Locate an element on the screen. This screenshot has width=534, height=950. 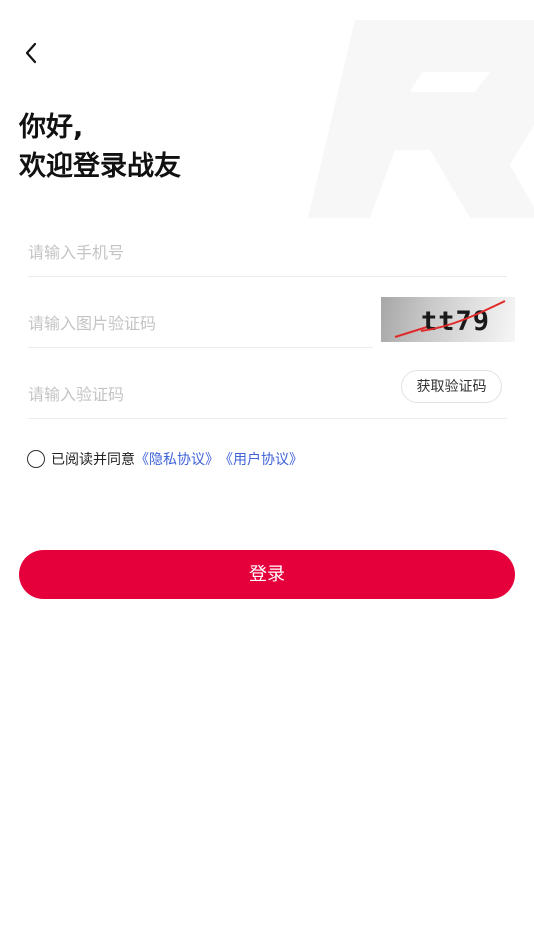
agreement-row: 已阅读并同意 《隐私协议》 《用户协议》 is located at coordinates (165, 458).